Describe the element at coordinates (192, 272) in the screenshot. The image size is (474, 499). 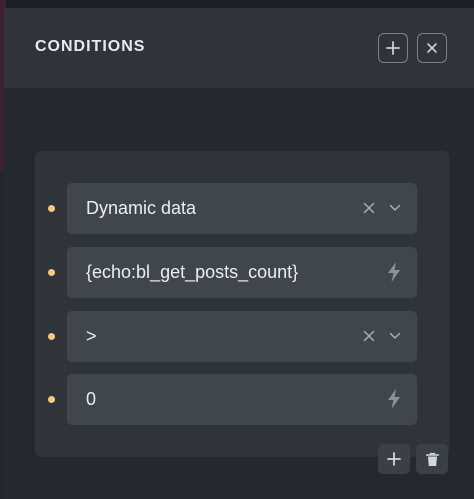
I see `key-argument-value: {echo:bl_get_posts_count}` at that location.